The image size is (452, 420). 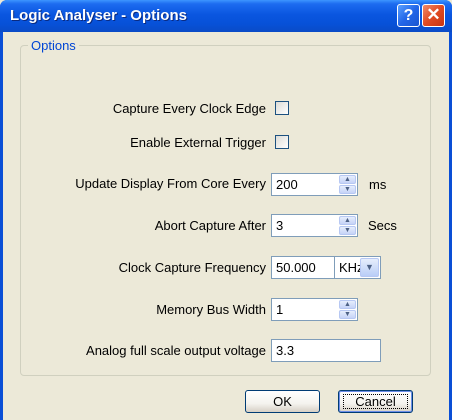 I want to click on frequency-unit-select: KHz ▼, so click(x=357, y=267).